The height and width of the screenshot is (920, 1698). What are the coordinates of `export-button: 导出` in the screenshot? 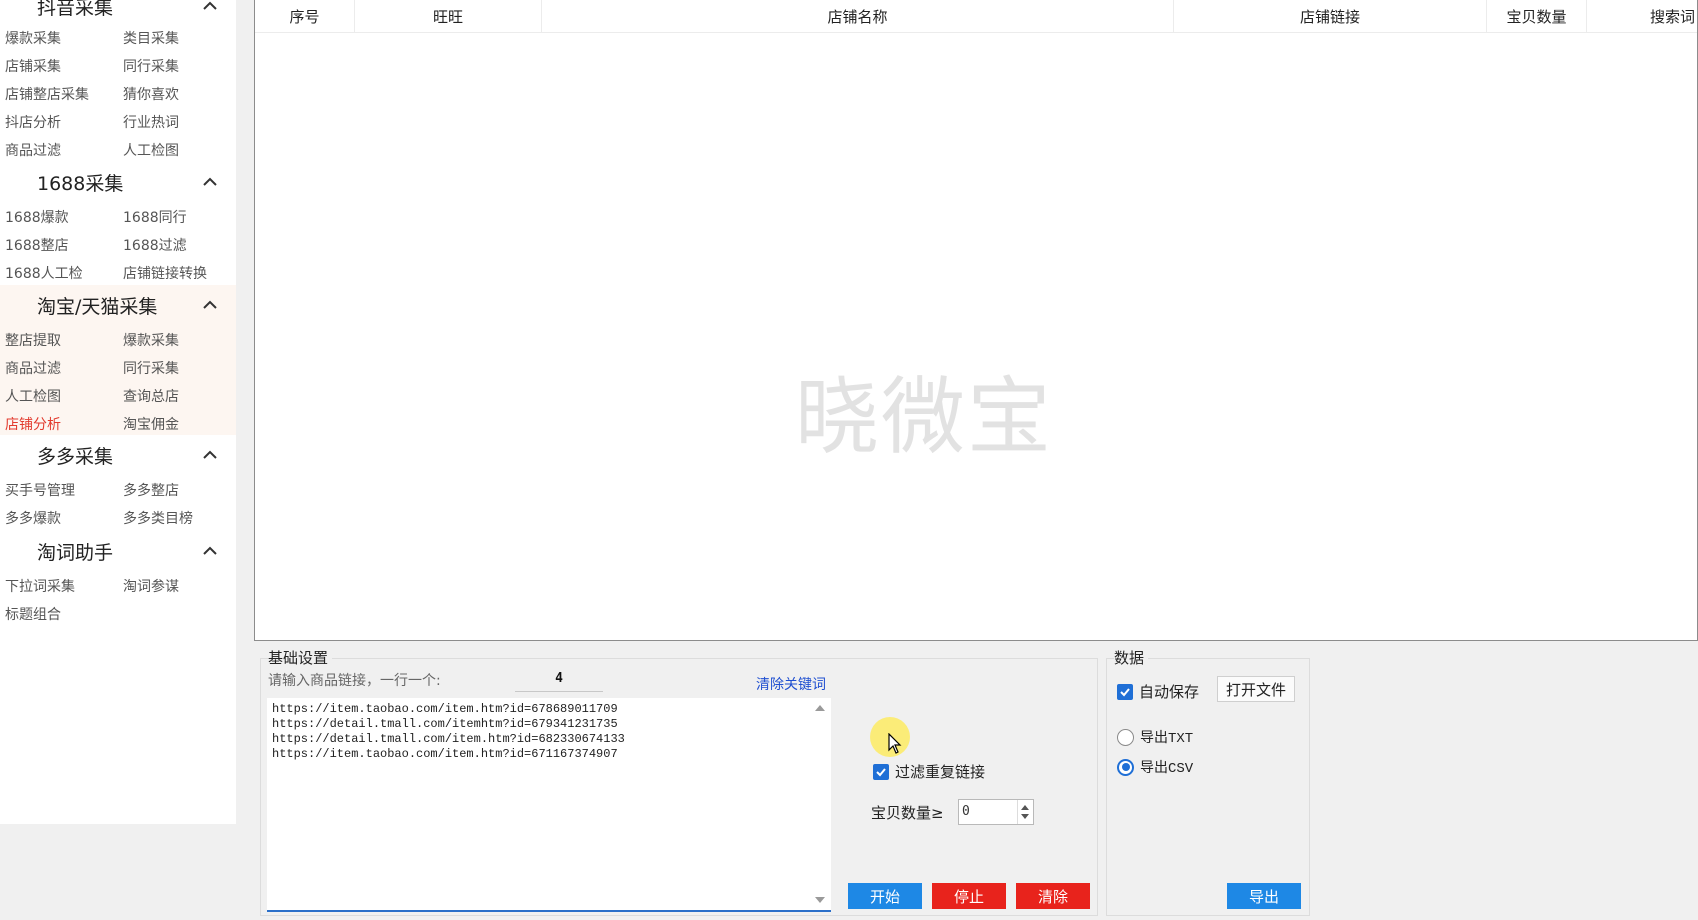 It's located at (1264, 896).